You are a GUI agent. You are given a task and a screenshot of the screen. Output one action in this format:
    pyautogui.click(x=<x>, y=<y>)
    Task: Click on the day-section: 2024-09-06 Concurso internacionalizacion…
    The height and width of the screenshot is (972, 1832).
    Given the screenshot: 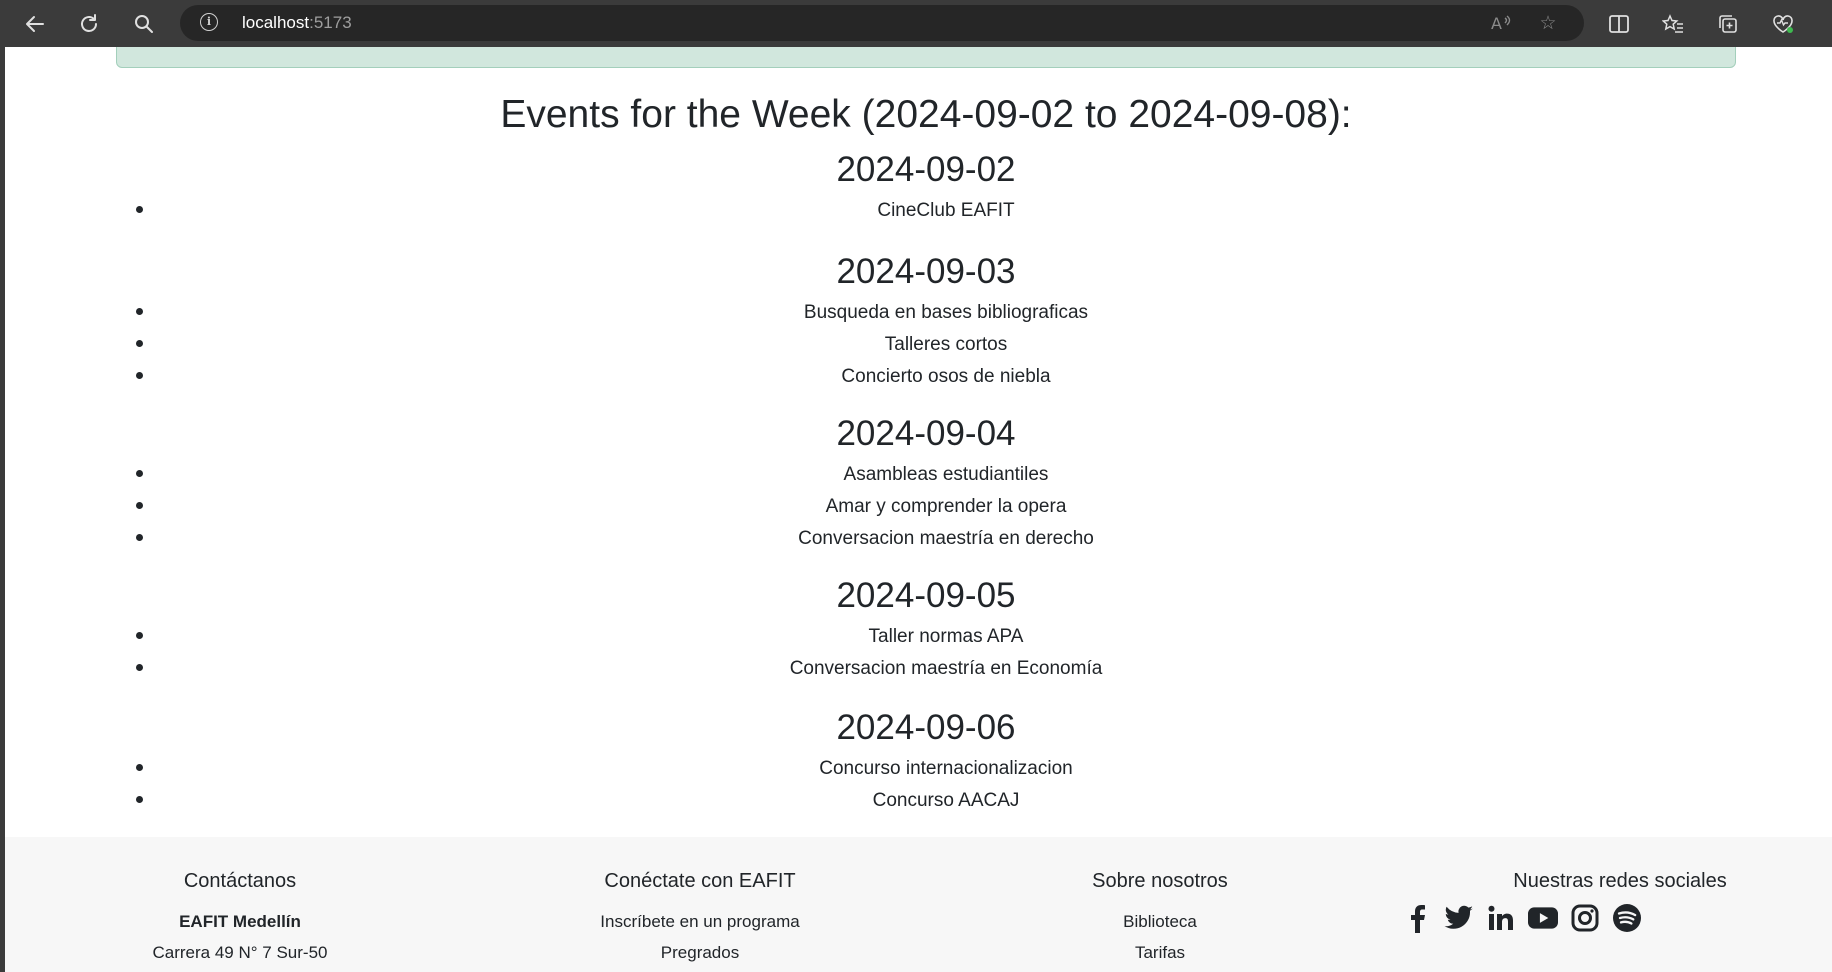 What is the action you would take?
    pyautogui.click(x=926, y=761)
    